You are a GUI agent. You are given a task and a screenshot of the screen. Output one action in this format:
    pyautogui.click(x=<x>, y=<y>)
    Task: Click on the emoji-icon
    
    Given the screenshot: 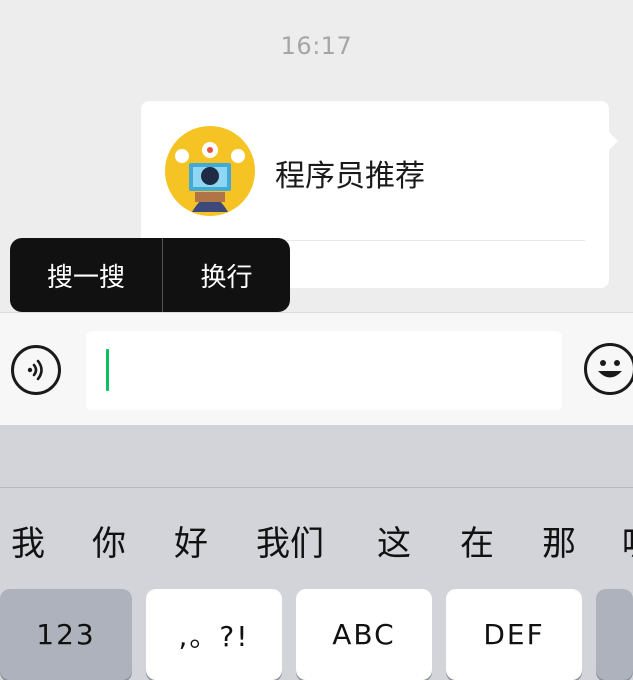 What is the action you would take?
    pyautogui.click(x=610, y=369)
    